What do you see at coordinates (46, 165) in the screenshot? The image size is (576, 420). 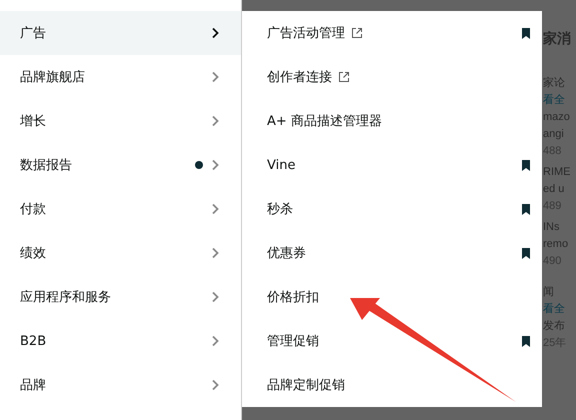 I see `menu-label: 数据报告` at bounding box center [46, 165].